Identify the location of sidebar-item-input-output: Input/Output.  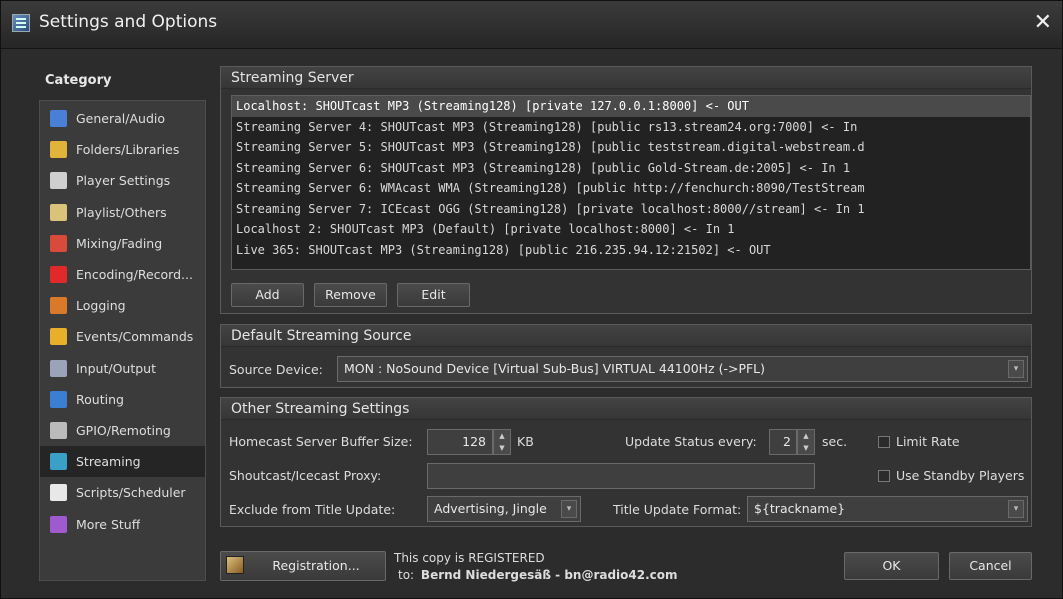
(122, 368).